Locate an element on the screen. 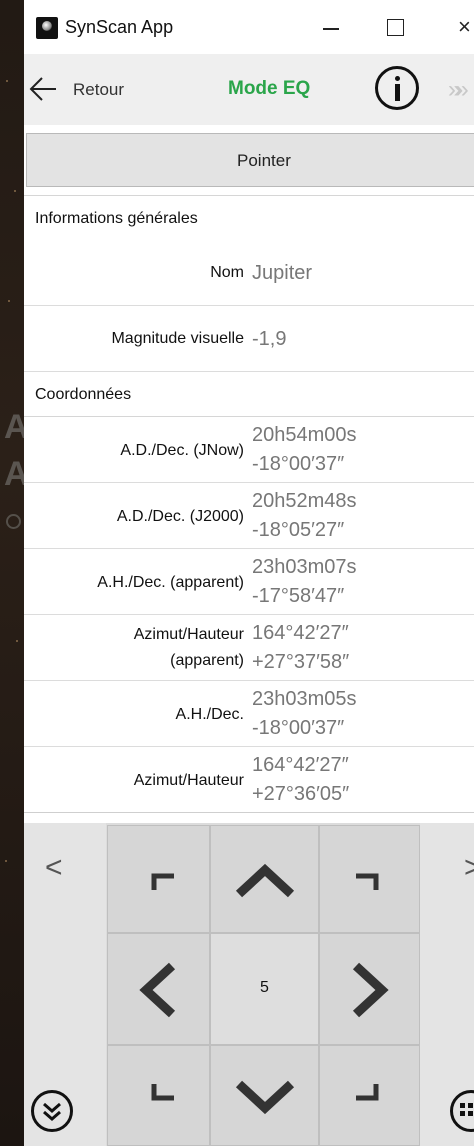 The image size is (474, 1146). move-up-button is located at coordinates (264, 879).